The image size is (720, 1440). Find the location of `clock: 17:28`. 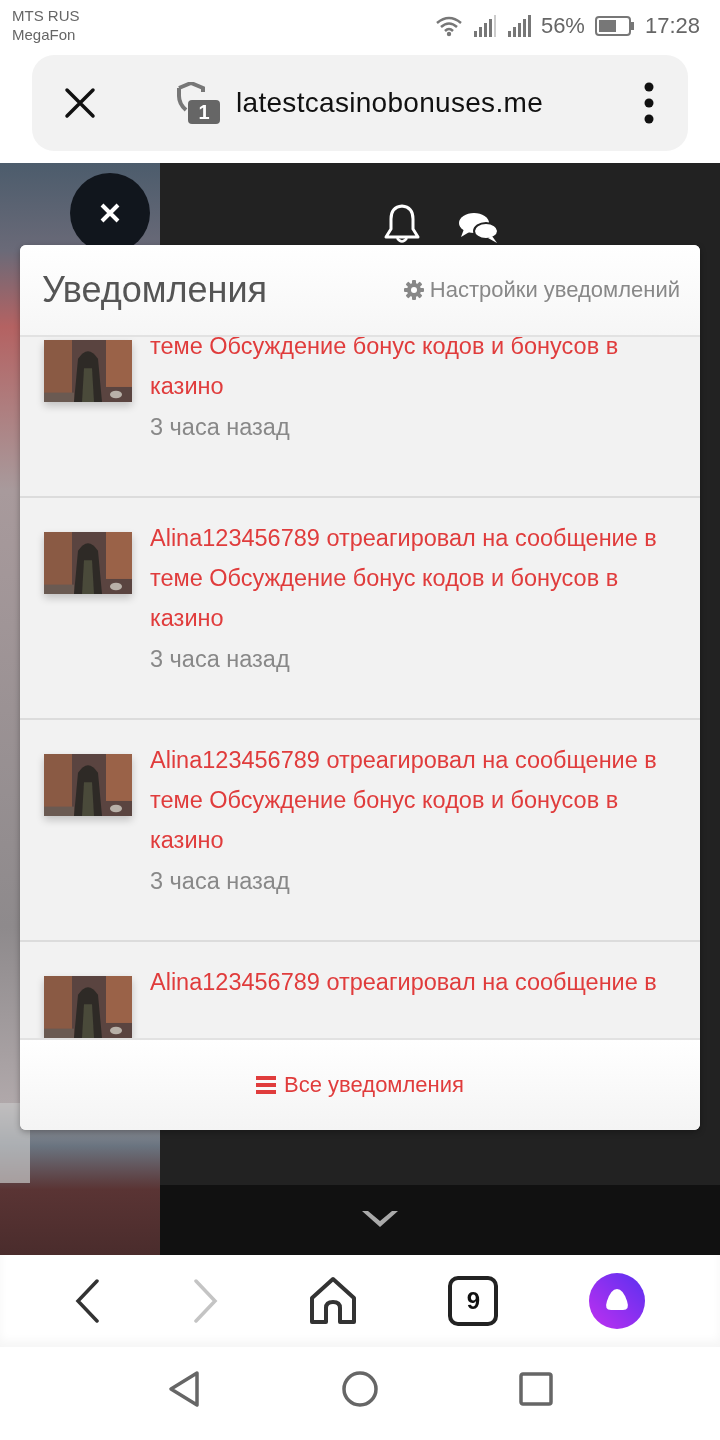

clock: 17:28 is located at coordinates (672, 26).